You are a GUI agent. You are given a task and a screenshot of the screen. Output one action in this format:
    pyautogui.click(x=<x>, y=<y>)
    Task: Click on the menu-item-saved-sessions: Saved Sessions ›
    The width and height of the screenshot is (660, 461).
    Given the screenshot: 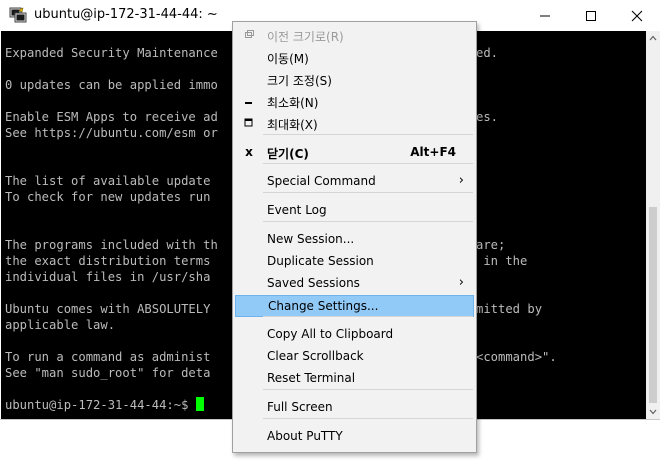 What is the action you would take?
    pyautogui.click(x=354, y=284)
    